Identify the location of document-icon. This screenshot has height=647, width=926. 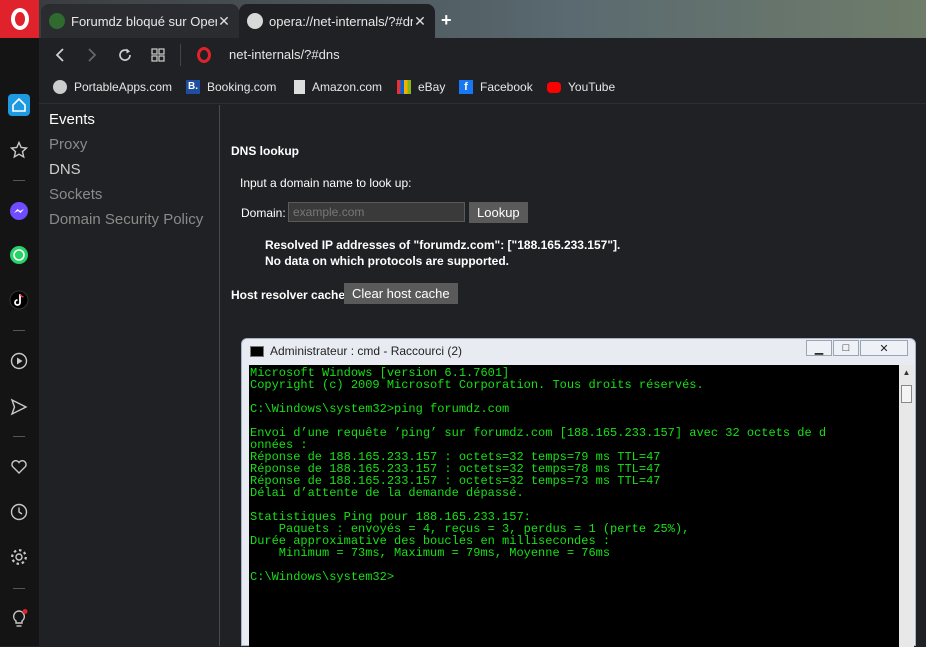
(299, 87).